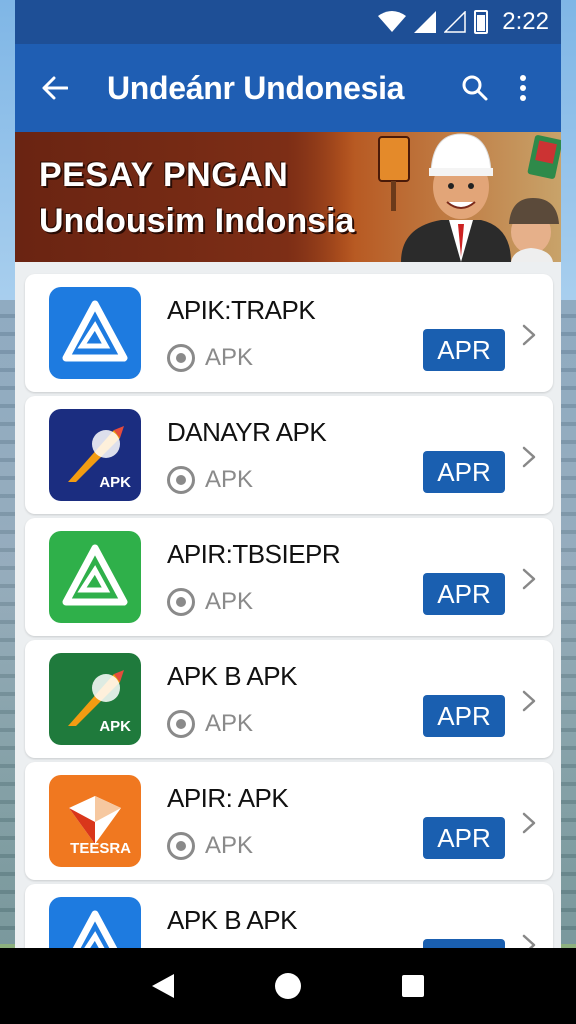 The image size is (576, 1024). What do you see at coordinates (256, 87) in the screenshot?
I see `page-title: Undeánr Undonesia` at bounding box center [256, 87].